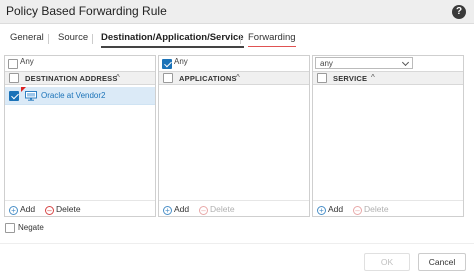  I want to click on destination-toolbar: + Add – Delete, so click(80, 208).